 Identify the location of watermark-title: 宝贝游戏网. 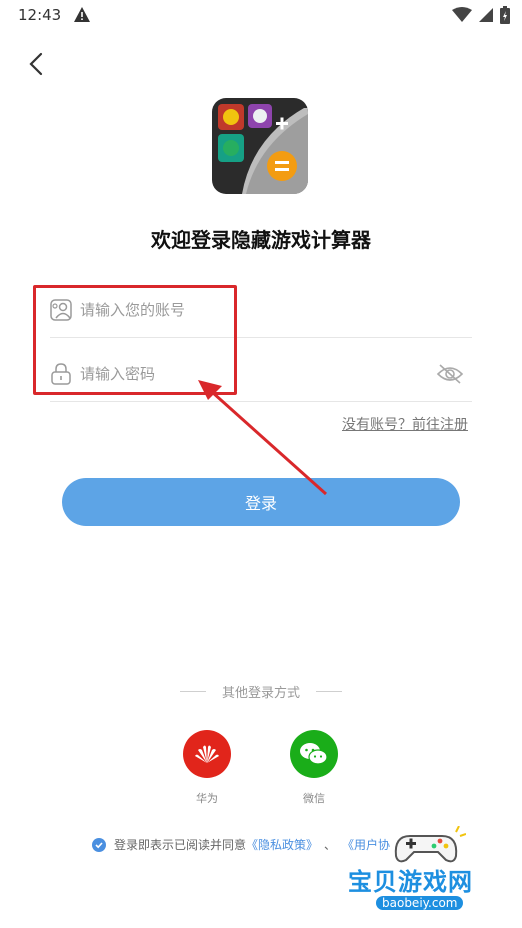
(410, 882).